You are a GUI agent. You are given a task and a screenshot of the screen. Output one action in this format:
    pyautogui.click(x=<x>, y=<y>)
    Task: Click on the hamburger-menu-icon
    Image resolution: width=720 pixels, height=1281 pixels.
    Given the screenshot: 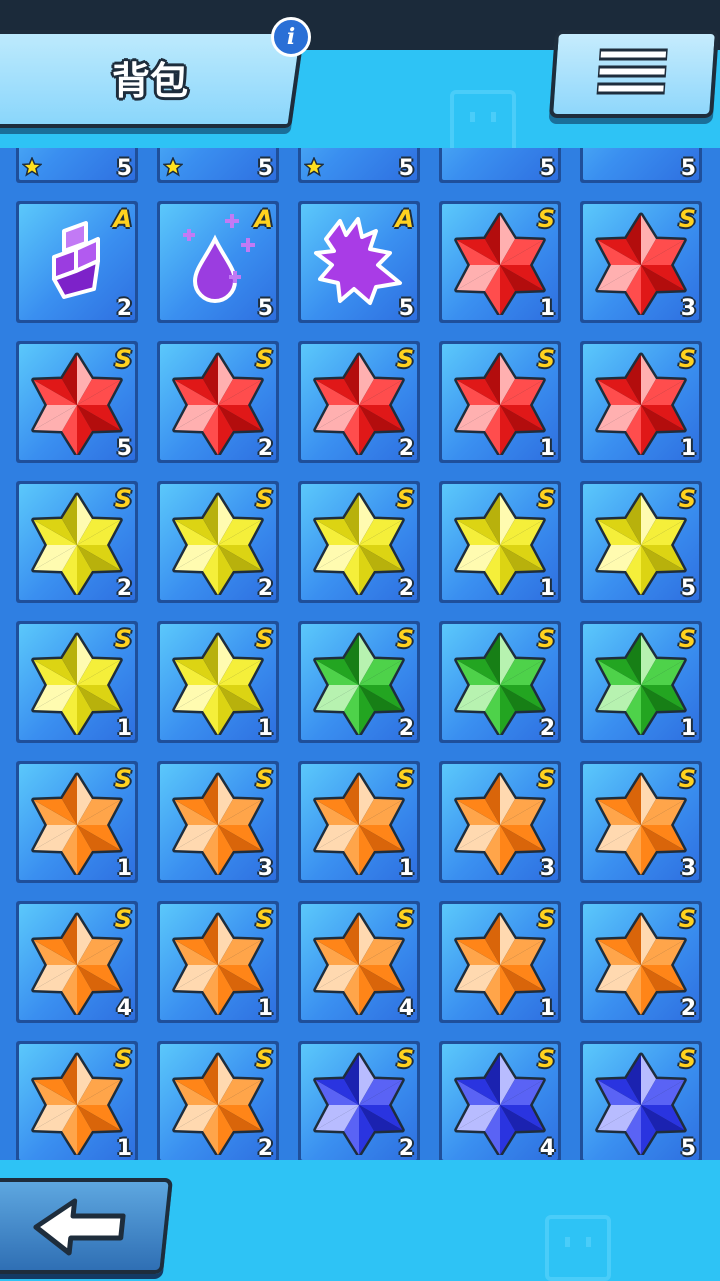 What is the action you would take?
    pyautogui.click(x=632, y=71)
    